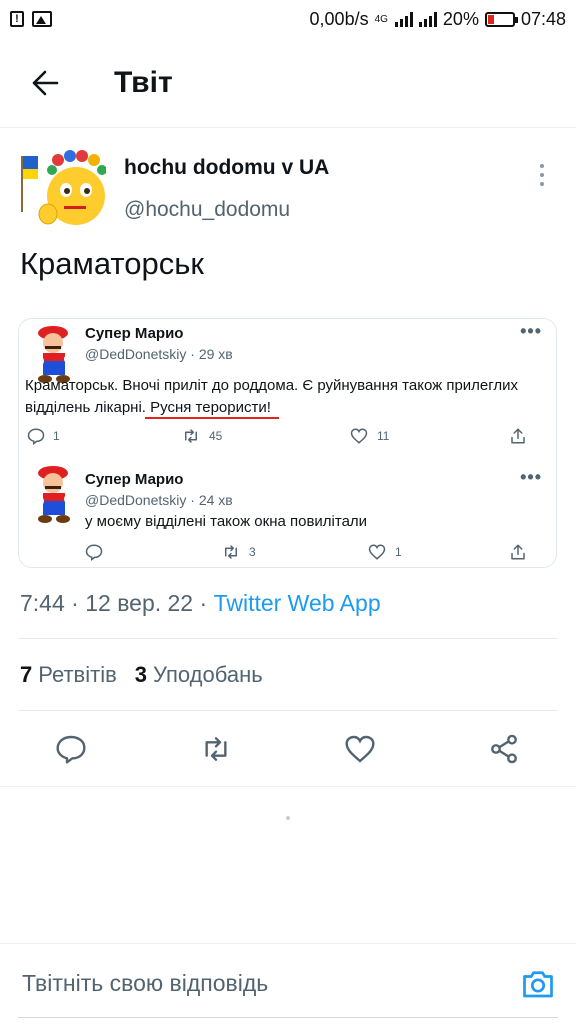  I want to click on retweet-button, so click(216, 749).